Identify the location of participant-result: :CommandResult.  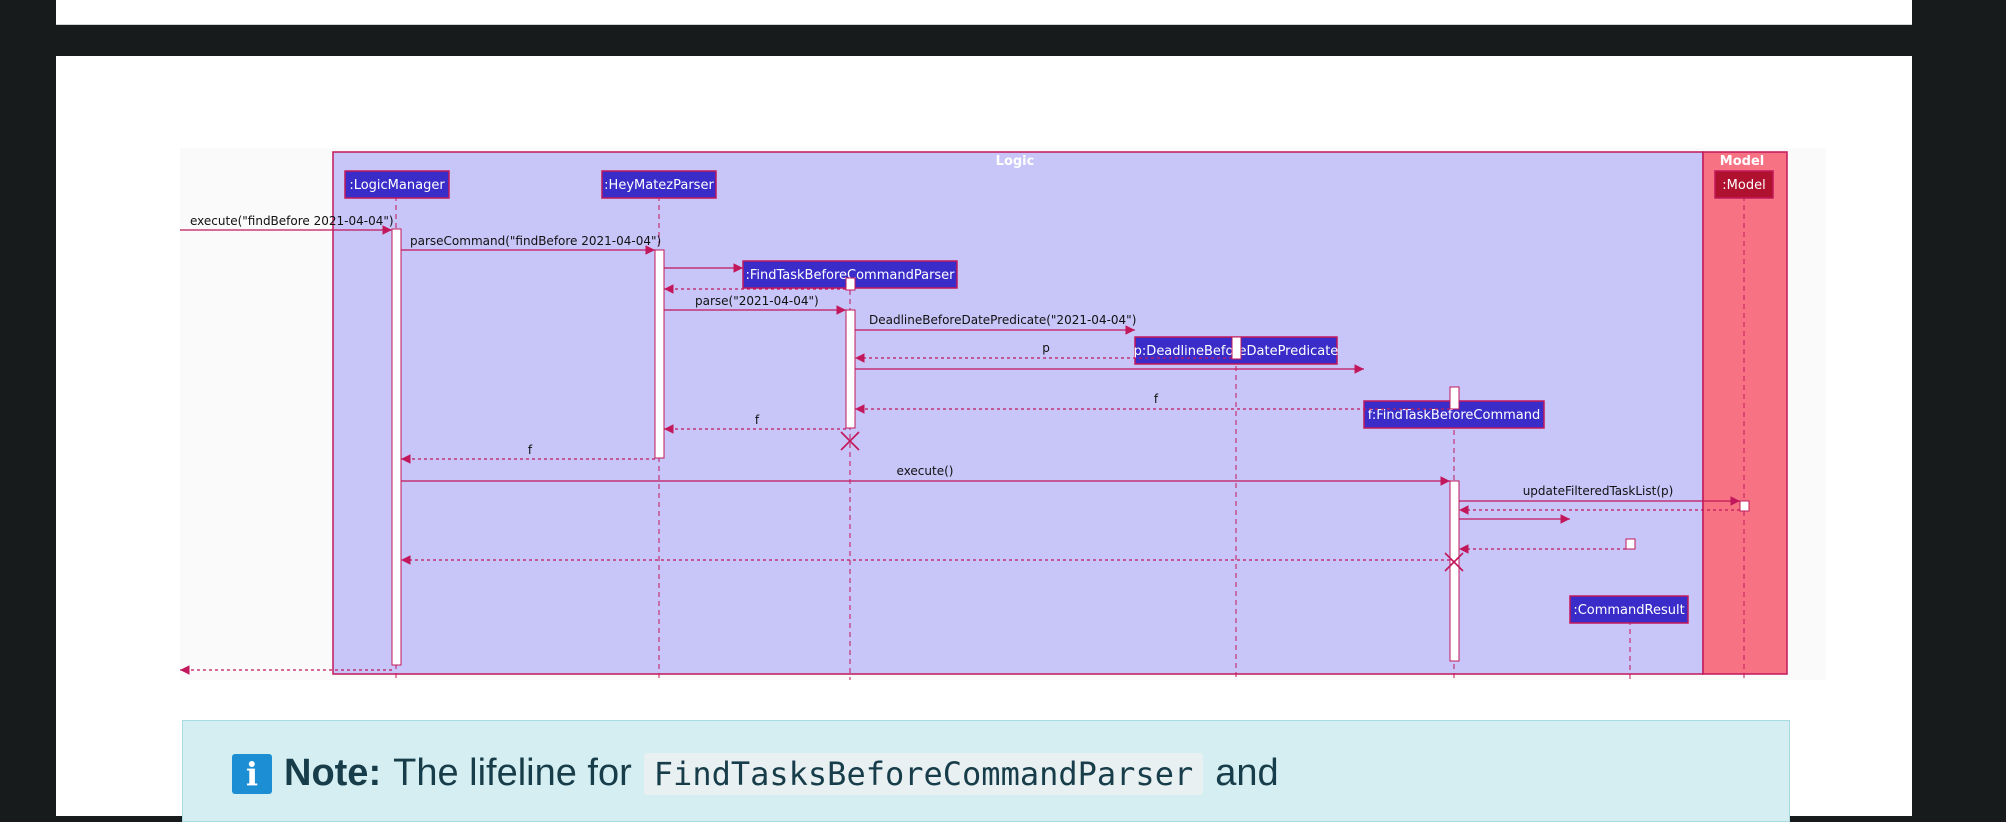
(1629, 609).